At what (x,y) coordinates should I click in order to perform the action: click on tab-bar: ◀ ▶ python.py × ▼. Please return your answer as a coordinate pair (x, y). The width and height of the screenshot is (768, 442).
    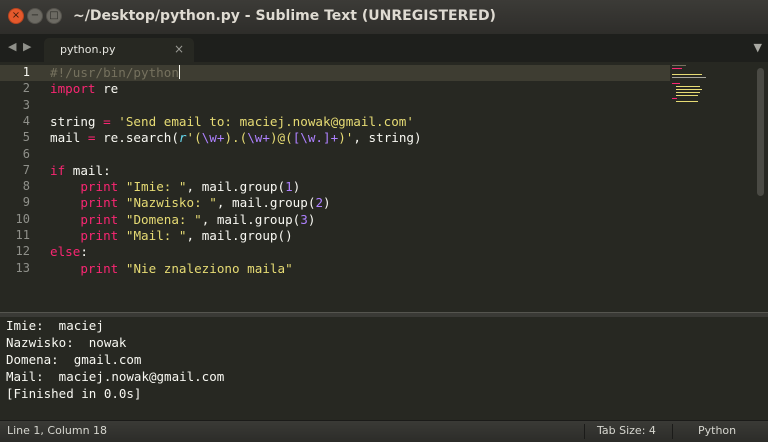
    Looking at the image, I should click on (384, 48).